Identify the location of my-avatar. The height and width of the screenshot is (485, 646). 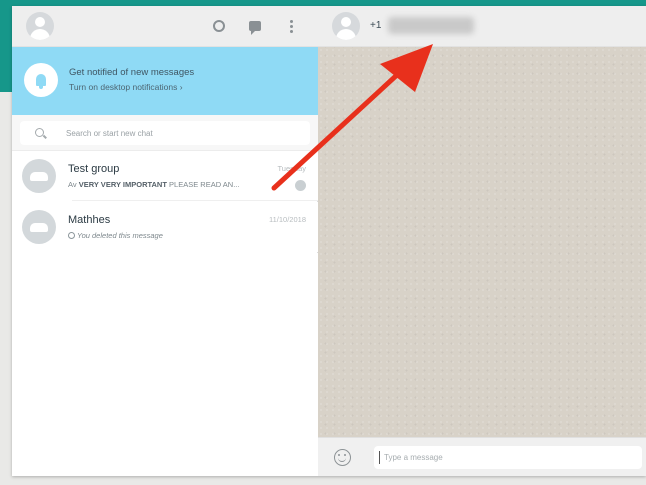
(40, 26).